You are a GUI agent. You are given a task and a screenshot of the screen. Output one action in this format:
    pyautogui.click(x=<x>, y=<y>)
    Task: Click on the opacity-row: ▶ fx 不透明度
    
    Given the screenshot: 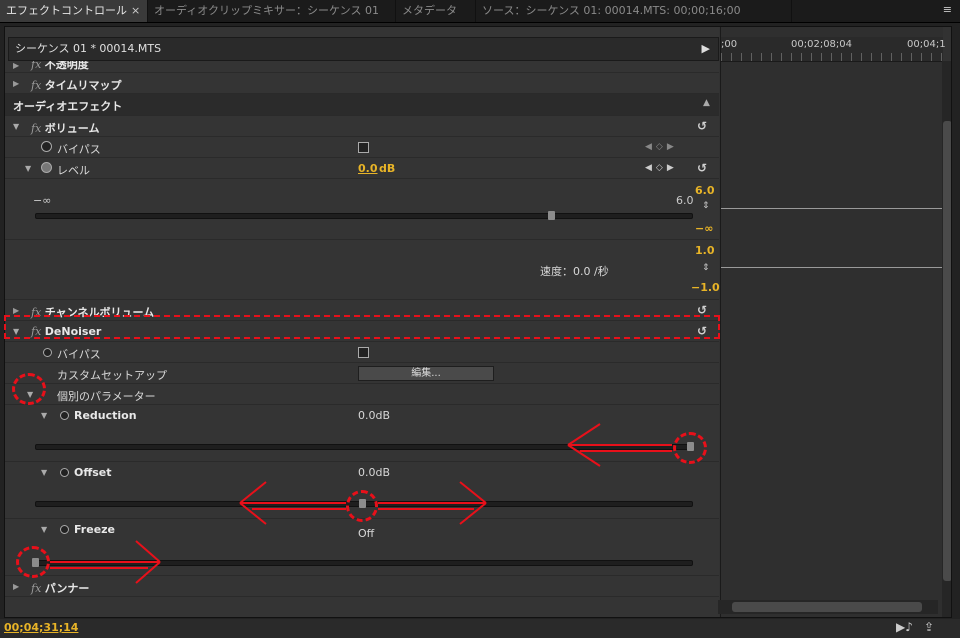 What is the action you would take?
    pyautogui.click(x=362, y=67)
    